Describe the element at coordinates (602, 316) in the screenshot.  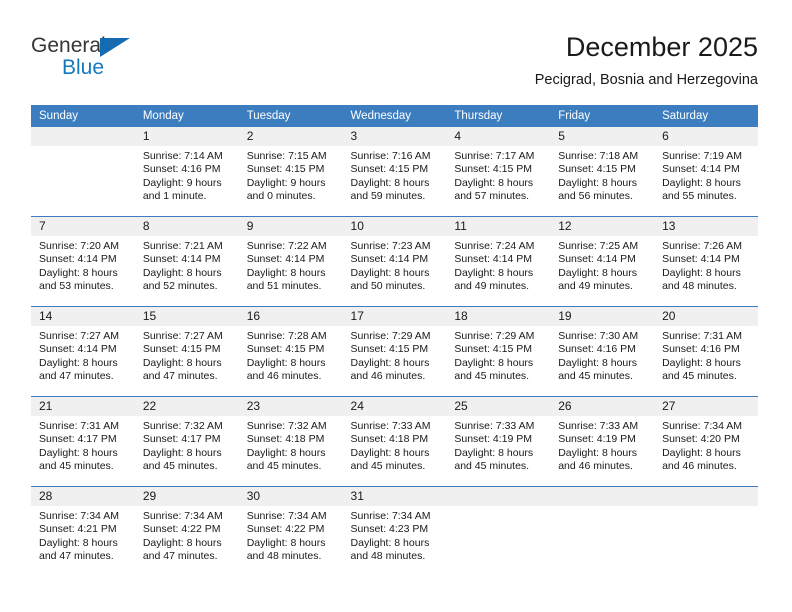
I see `day-number: 19` at that location.